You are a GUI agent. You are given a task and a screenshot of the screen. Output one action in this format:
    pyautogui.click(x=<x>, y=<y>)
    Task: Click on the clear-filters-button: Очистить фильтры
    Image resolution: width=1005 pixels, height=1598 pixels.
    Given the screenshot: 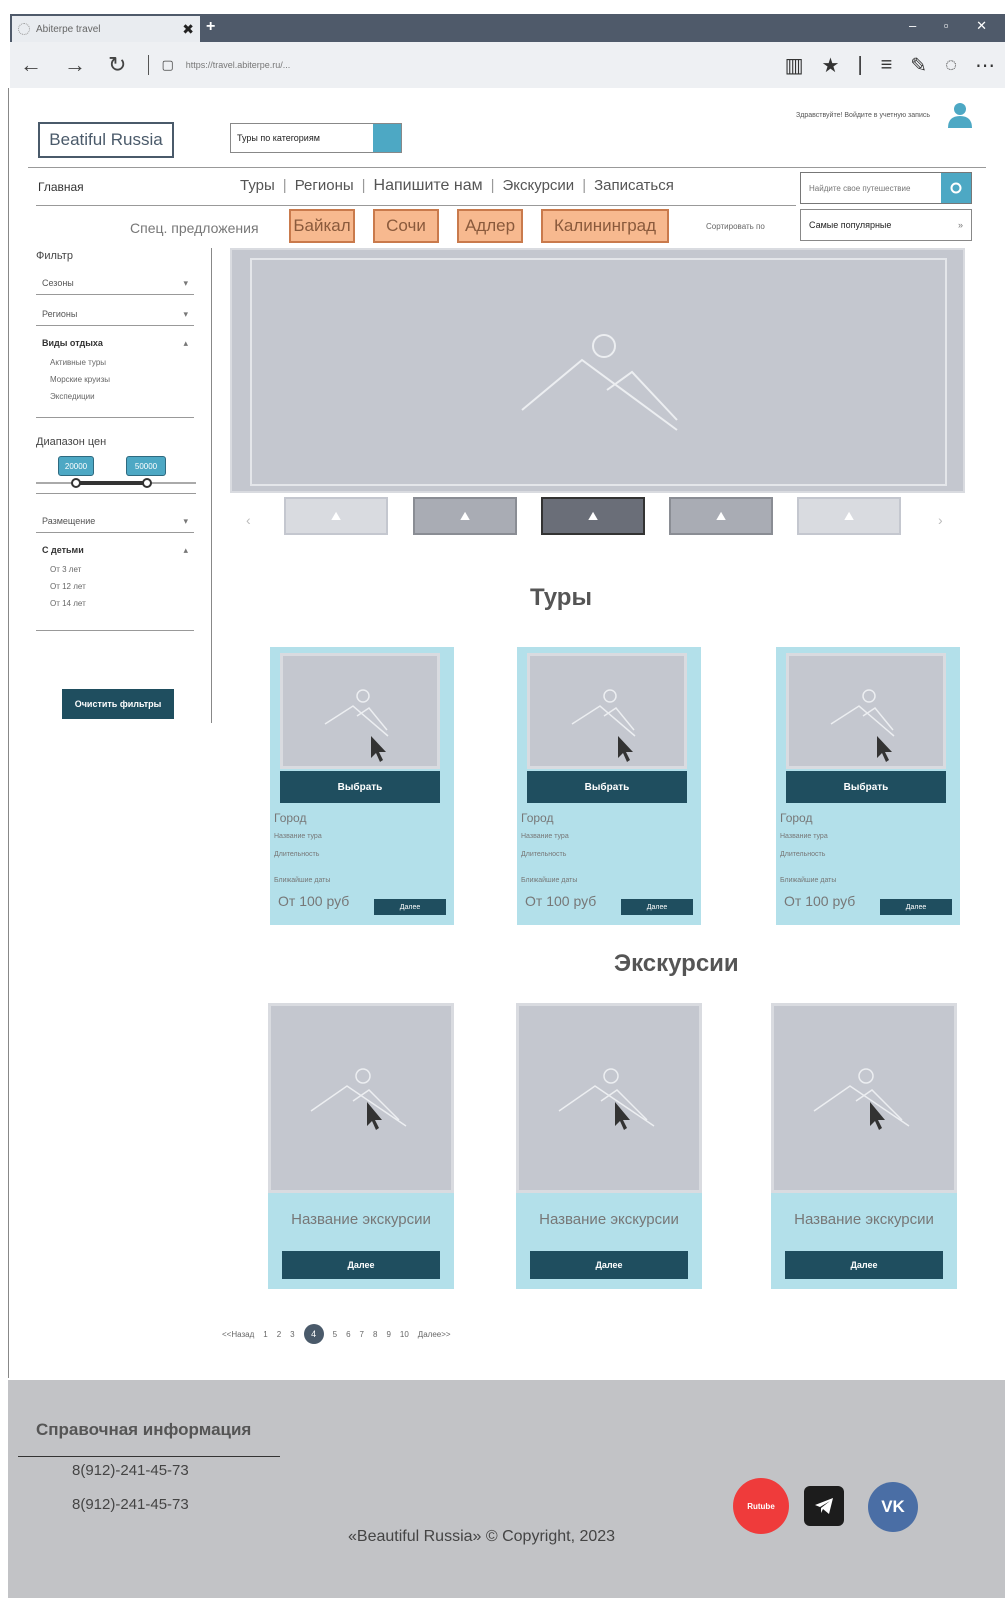 What is the action you would take?
    pyautogui.click(x=118, y=704)
    